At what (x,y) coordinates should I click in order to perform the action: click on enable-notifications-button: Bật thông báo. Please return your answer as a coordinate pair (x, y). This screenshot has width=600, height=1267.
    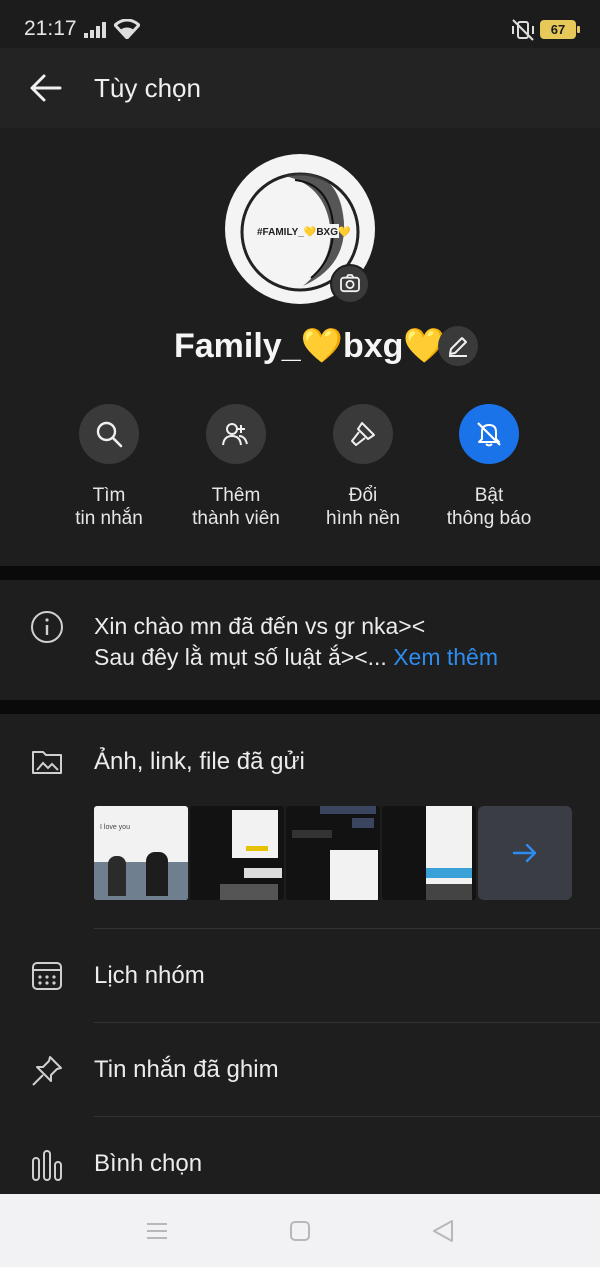
    Looking at the image, I should click on (489, 467).